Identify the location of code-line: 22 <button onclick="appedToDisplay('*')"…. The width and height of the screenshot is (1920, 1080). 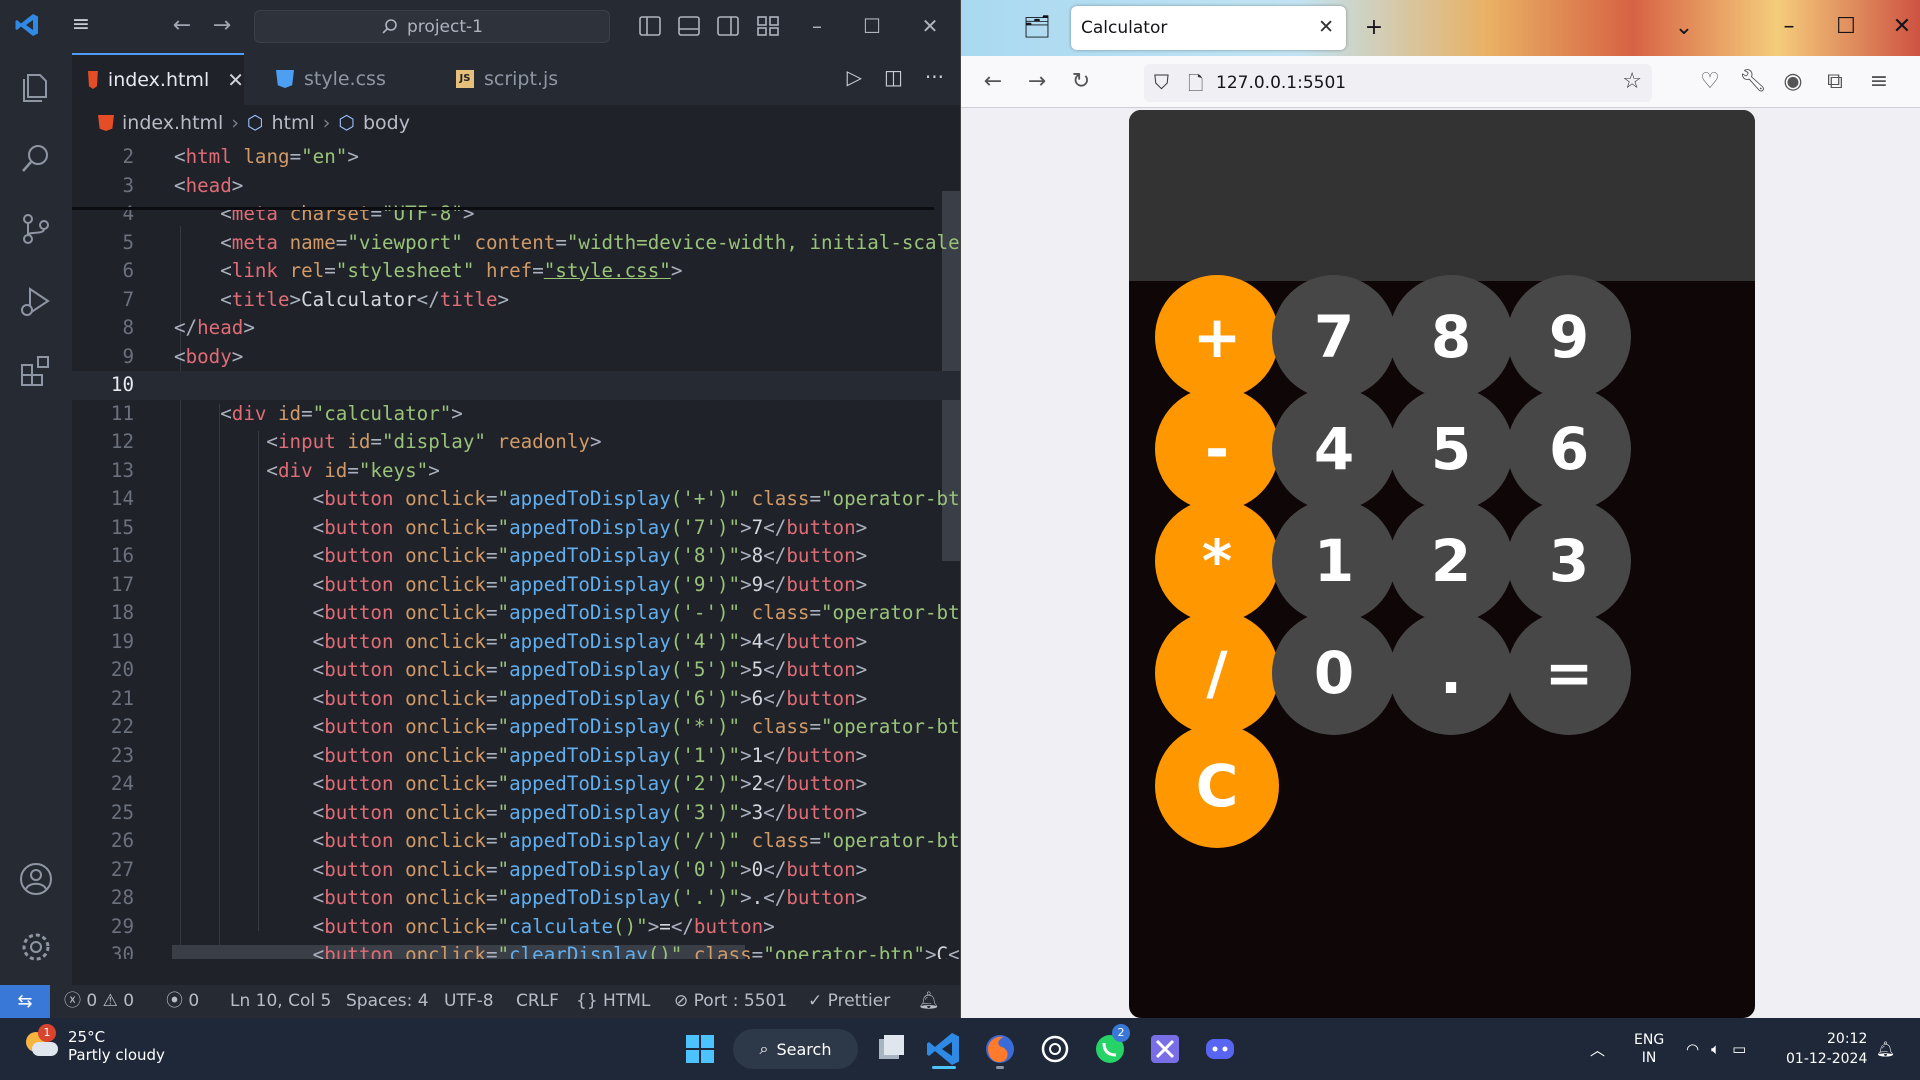
(516, 727).